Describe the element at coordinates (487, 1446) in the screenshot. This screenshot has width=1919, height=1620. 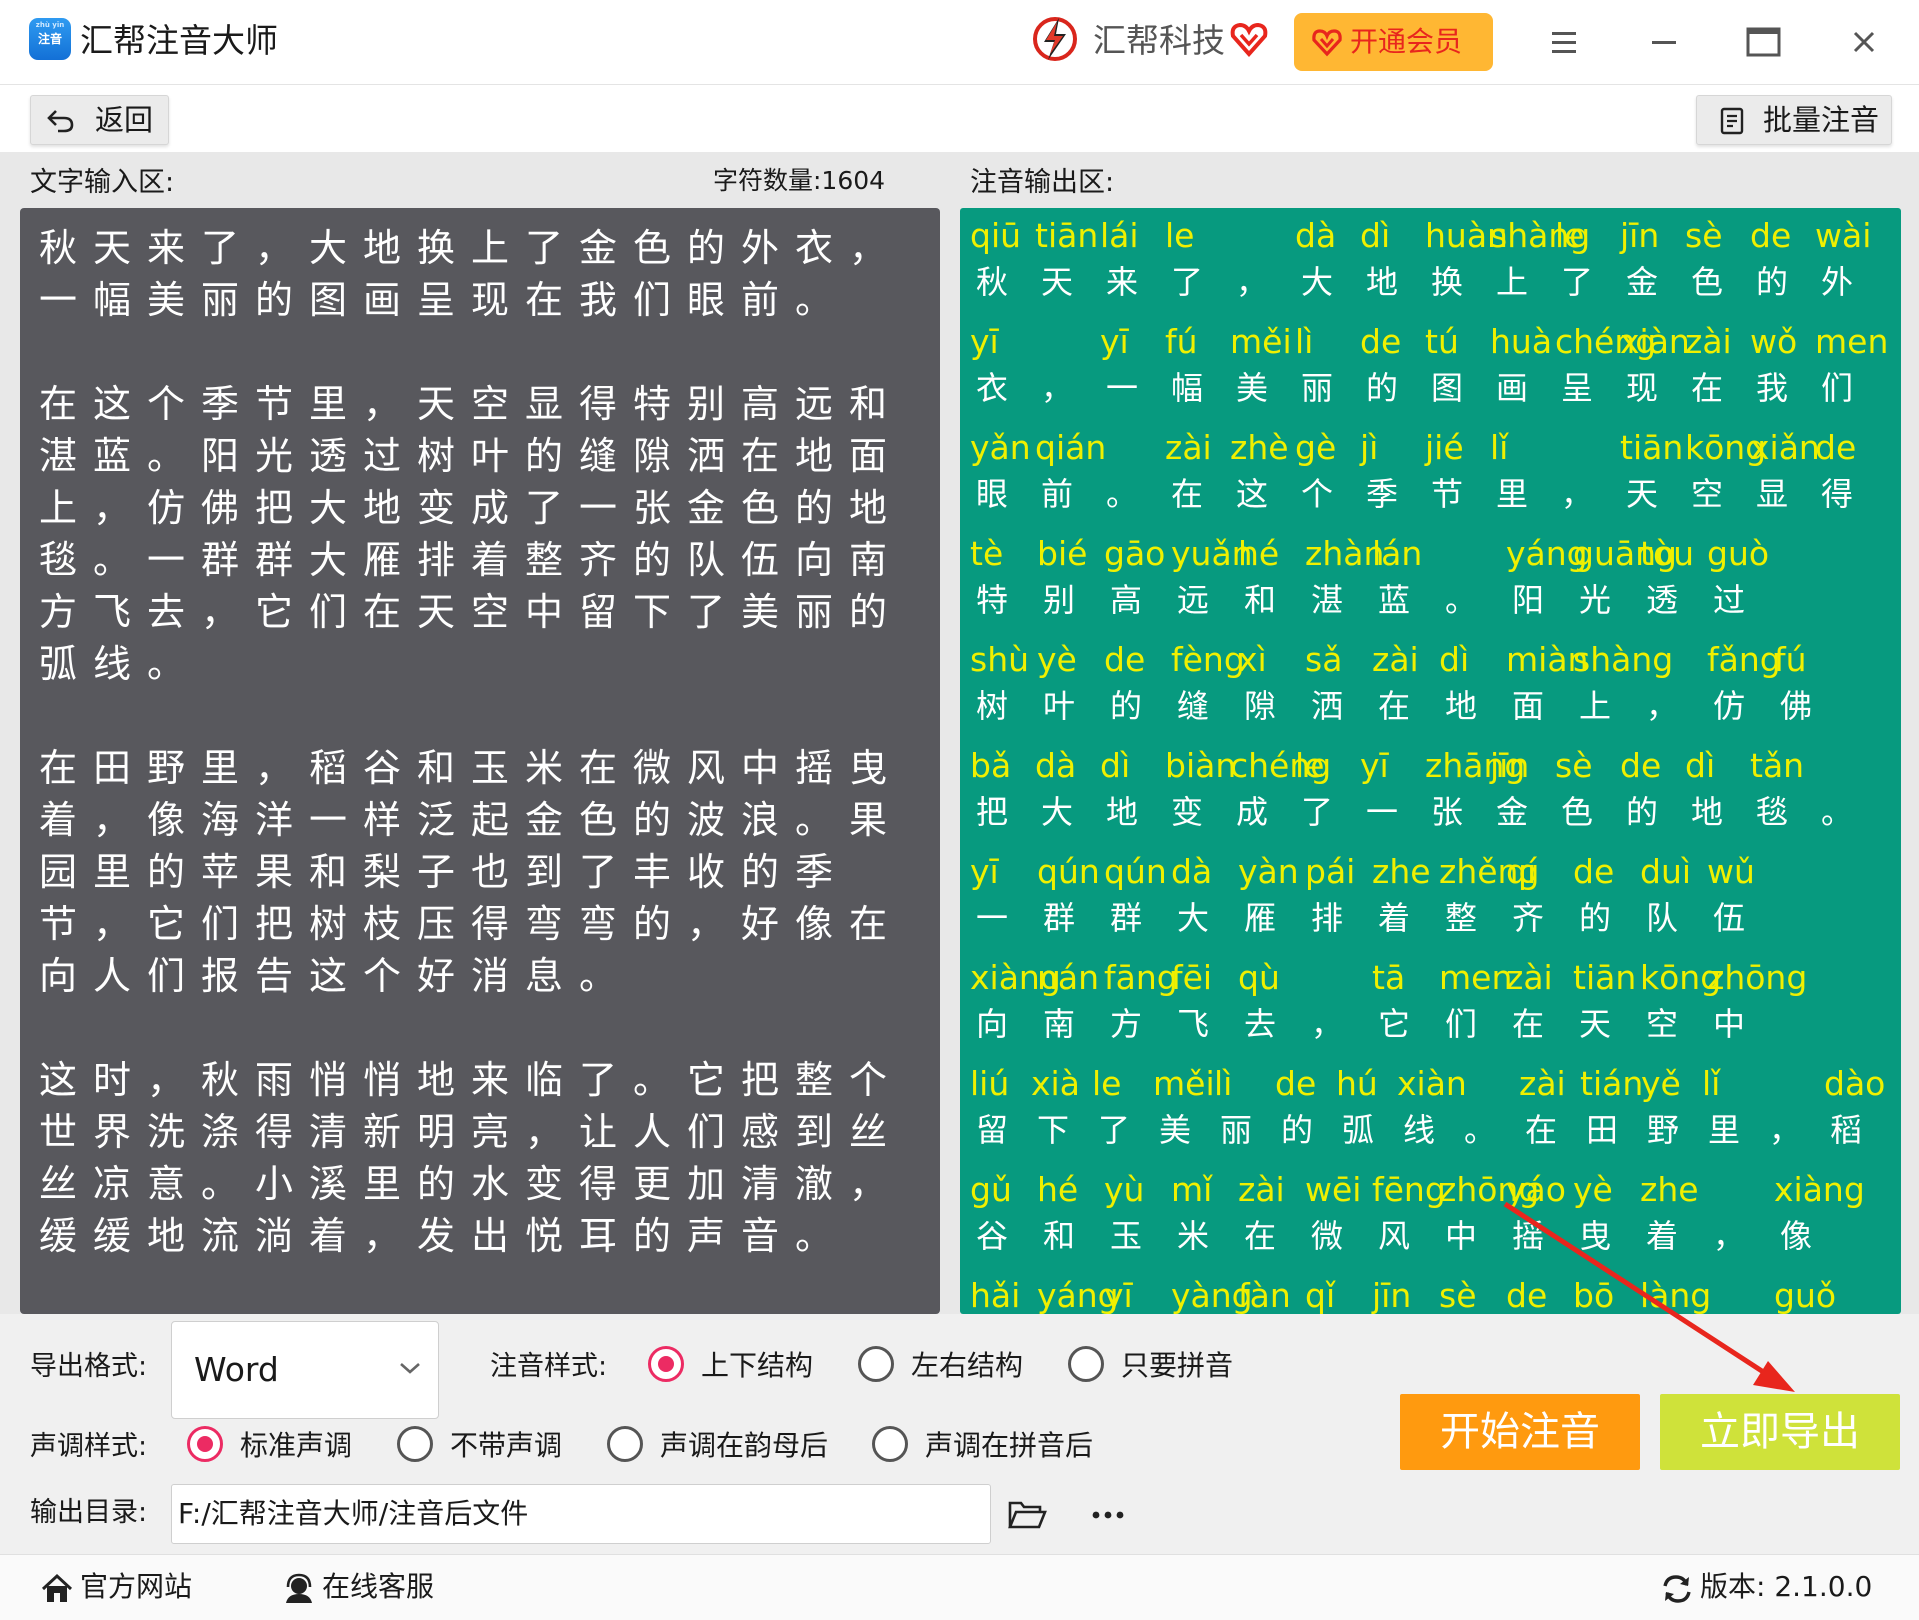
I see `tone-option-none: 不带声调` at that location.